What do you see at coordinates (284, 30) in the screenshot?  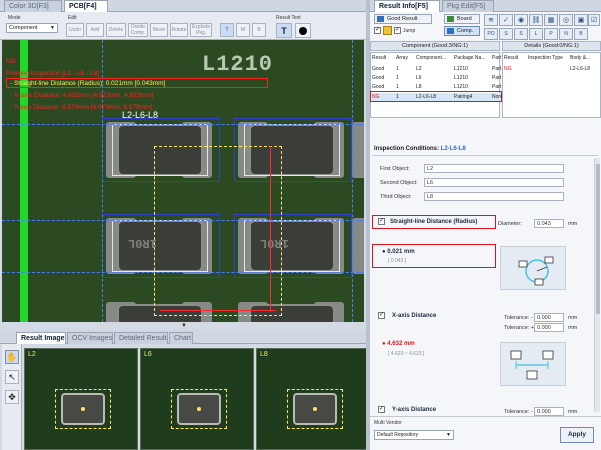 I see `text-format-icon: T` at bounding box center [284, 30].